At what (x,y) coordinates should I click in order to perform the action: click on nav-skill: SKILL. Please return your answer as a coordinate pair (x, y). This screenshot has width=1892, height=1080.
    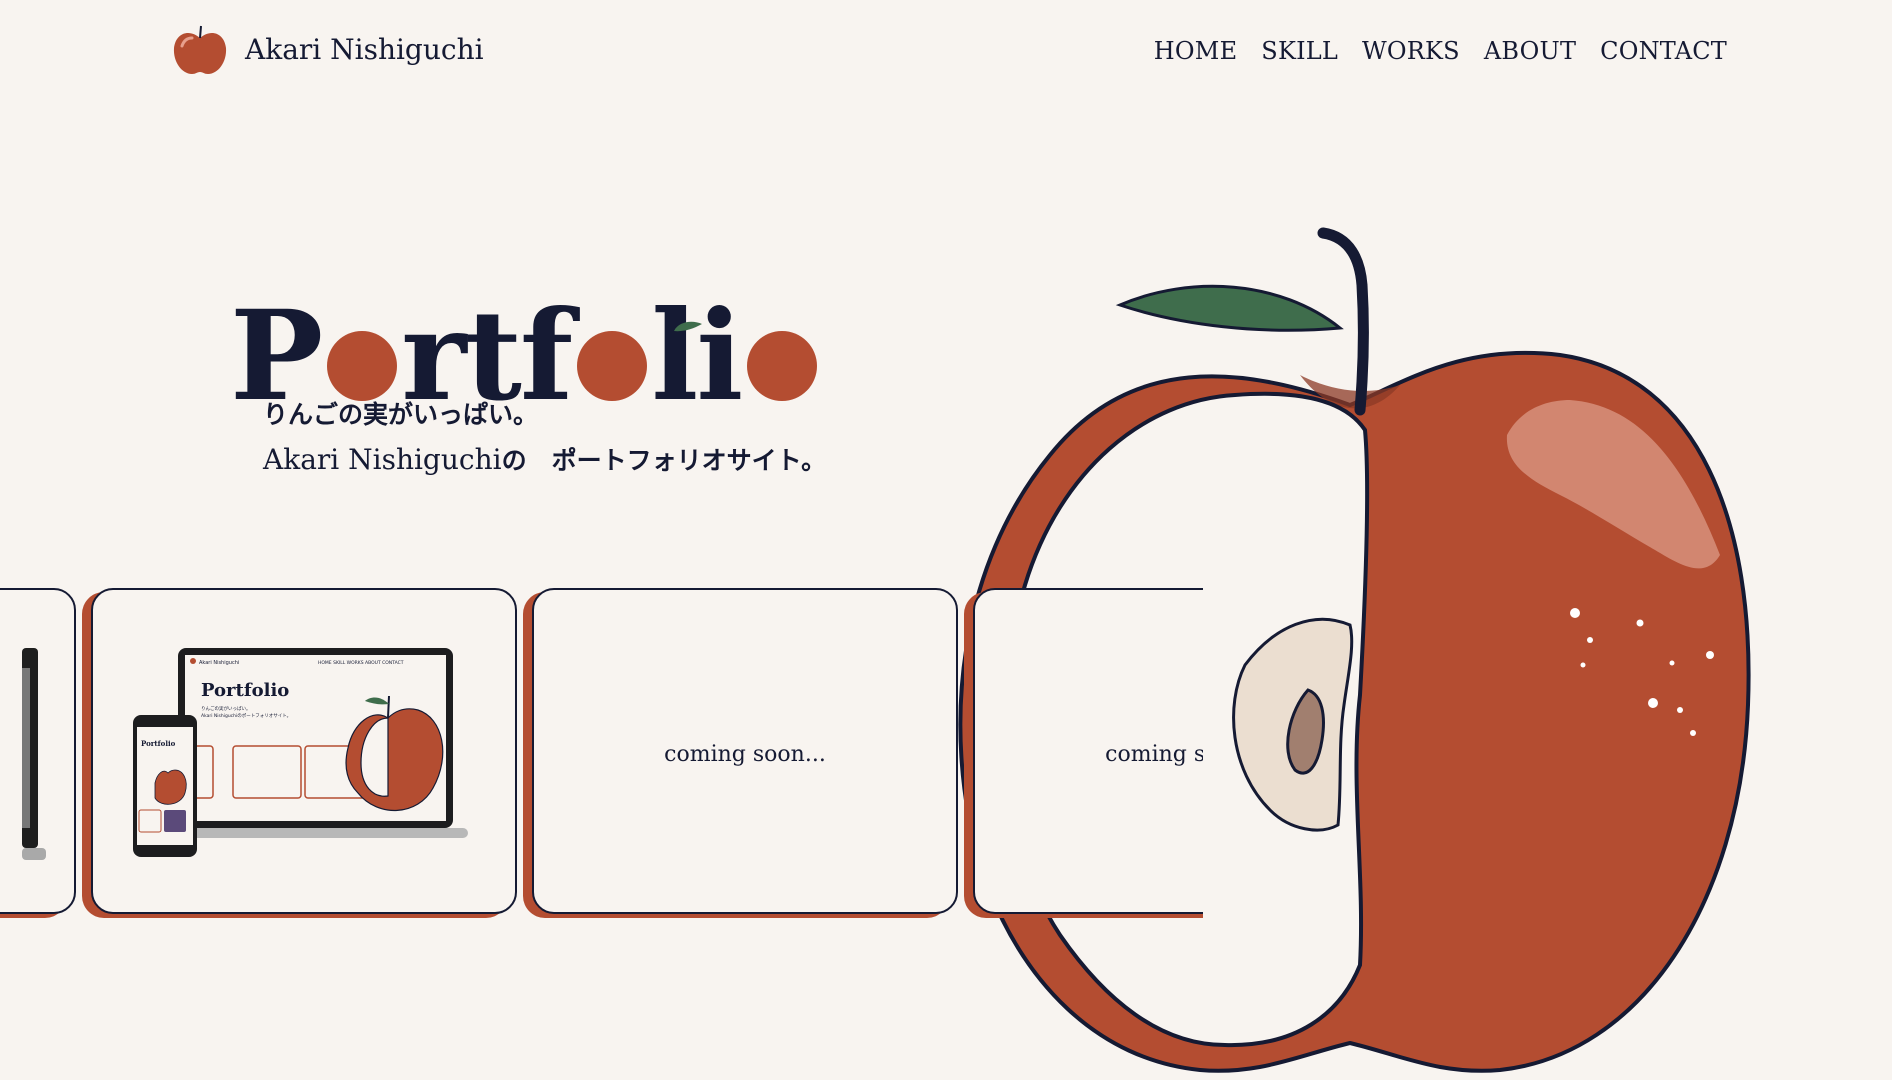
    Looking at the image, I should click on (1299, 51).